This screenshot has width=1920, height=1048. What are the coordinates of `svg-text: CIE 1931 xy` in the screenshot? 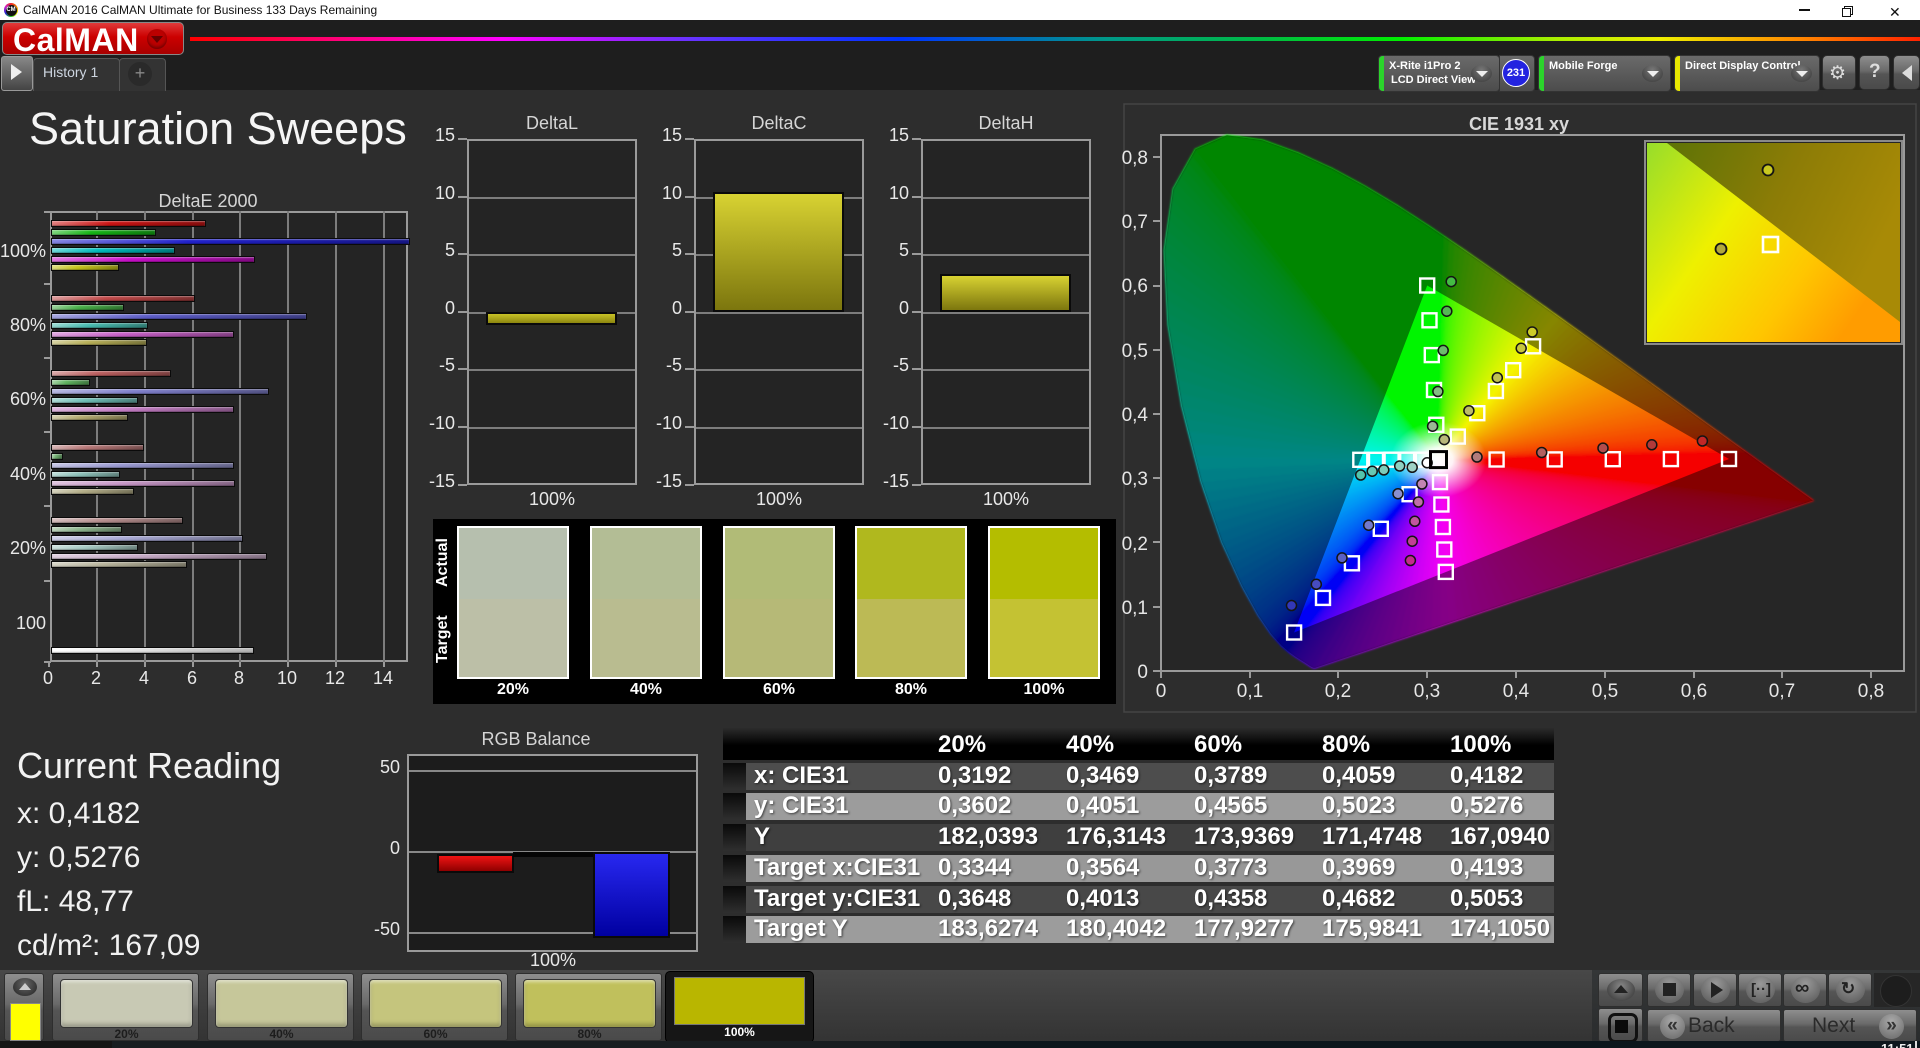 It's located at (1519, 124).